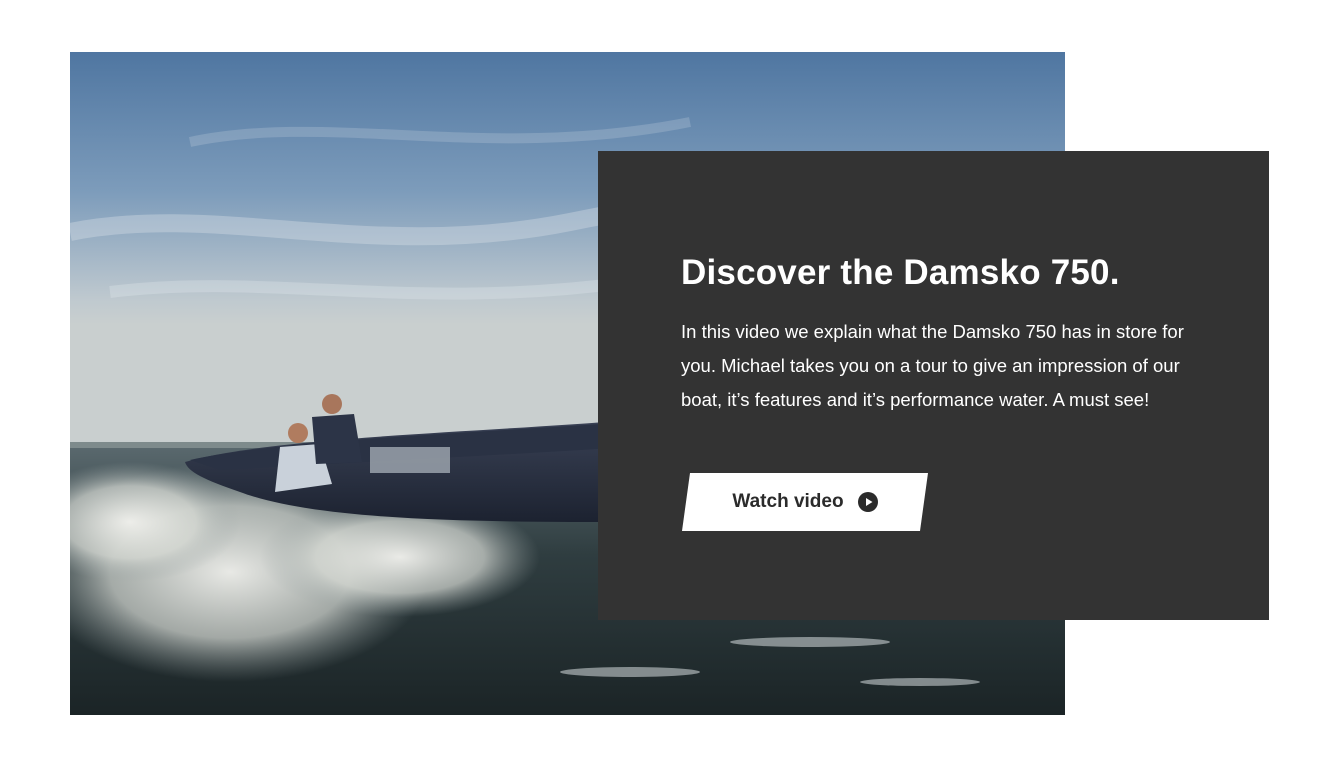  Describe the element at coordinates (867, 502) in the screenshot. I see `play-circle-icon` at that location.